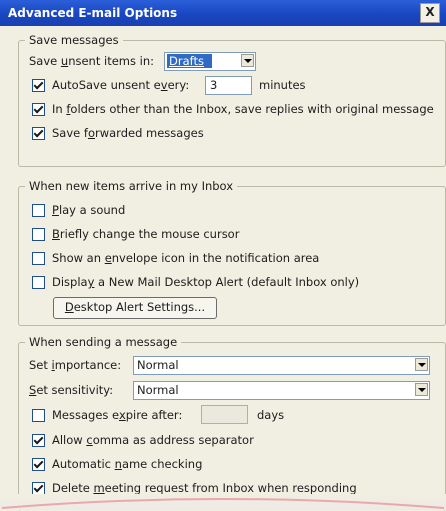  I want to click on desktop-alert-checkbox, so click(38, 282).